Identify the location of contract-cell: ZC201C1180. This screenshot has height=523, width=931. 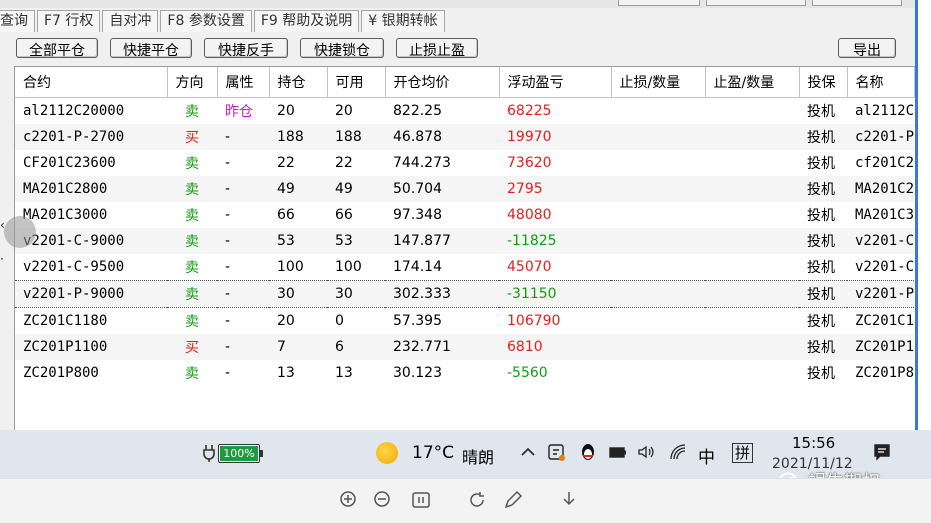
(65, 321).